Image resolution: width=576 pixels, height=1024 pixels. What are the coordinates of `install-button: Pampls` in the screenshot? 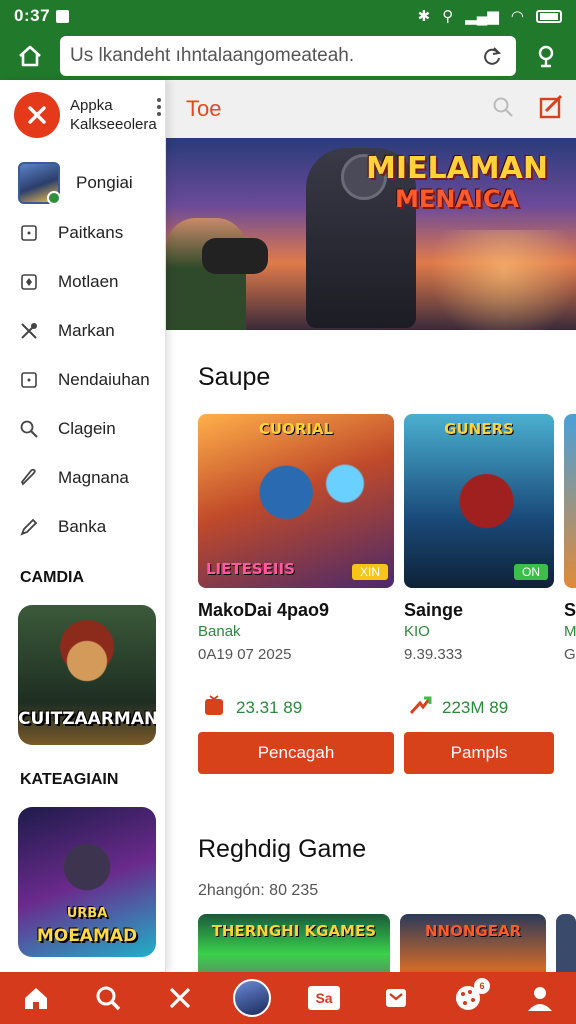 It's located at (479, 753).